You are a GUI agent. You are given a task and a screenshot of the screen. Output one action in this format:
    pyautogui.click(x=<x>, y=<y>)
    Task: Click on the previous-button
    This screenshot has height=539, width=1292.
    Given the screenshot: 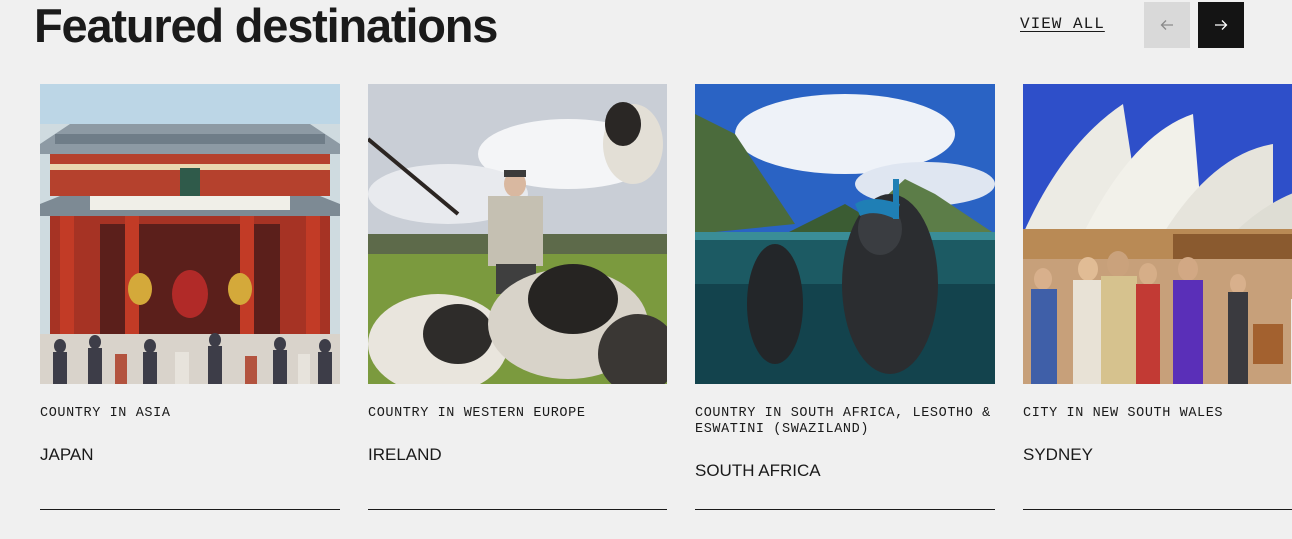 What is the action you would take?
    pyautogui.click(x=1167, y=25)
    